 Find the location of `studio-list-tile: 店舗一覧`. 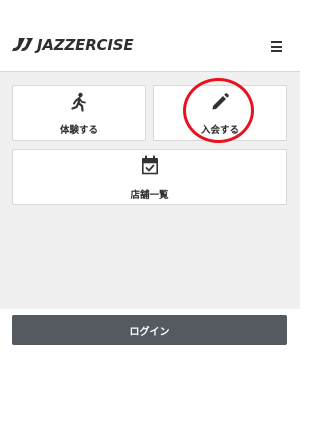

studio-list-tile: 店舗一覧 is located at coordinates (149, 177).